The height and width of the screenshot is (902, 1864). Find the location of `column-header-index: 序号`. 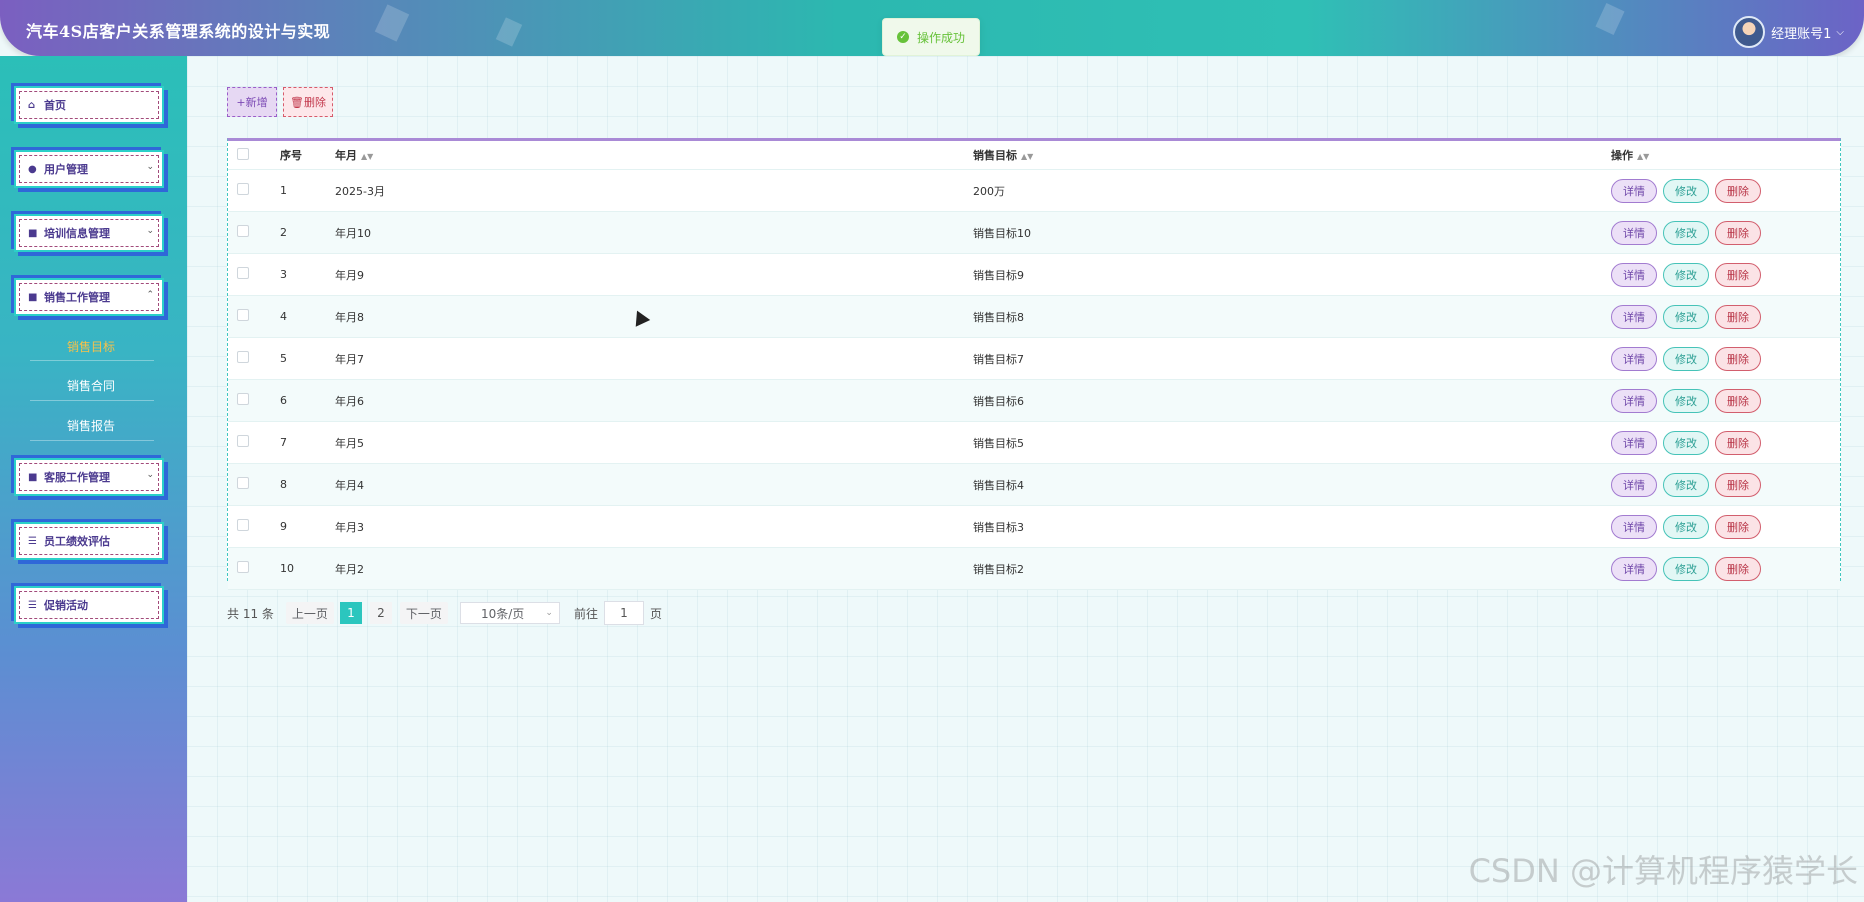

column-header-index: 序号 is located at coordinates (307, 155).